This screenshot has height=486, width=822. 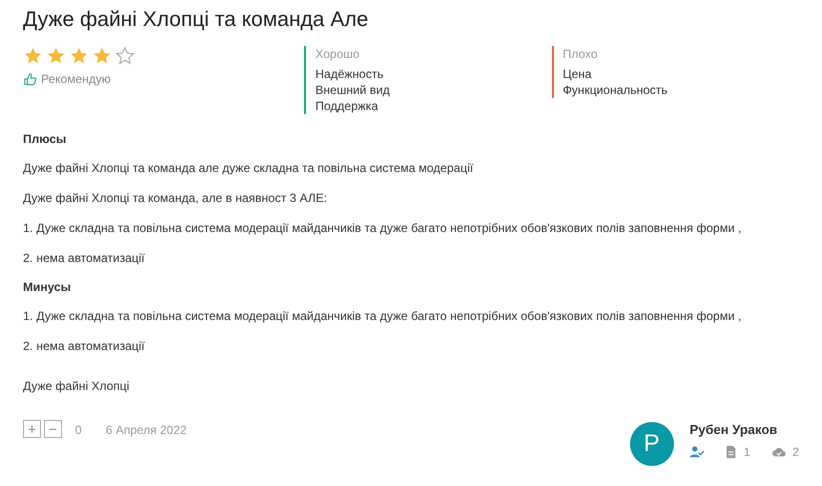 I want to click on document-icon, so click(x=731, y=452).